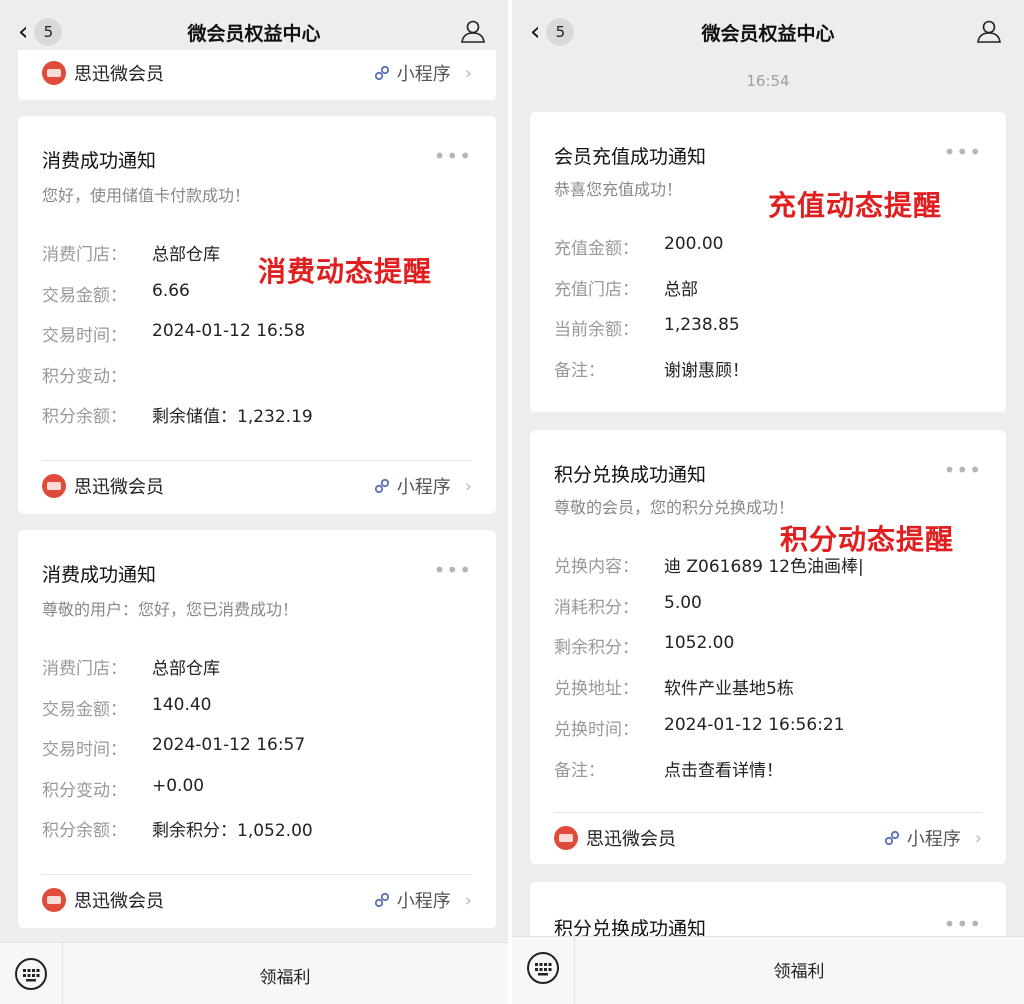  I want to click on field-row: 充值门店： 总部, so click(770, 287).